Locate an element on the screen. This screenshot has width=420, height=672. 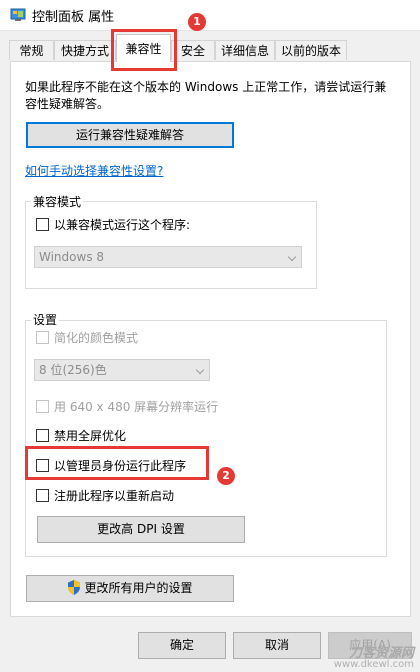
compat-mode-checkbox: 以兼容模式运行这个程序: is located at coordinates (113, 225).